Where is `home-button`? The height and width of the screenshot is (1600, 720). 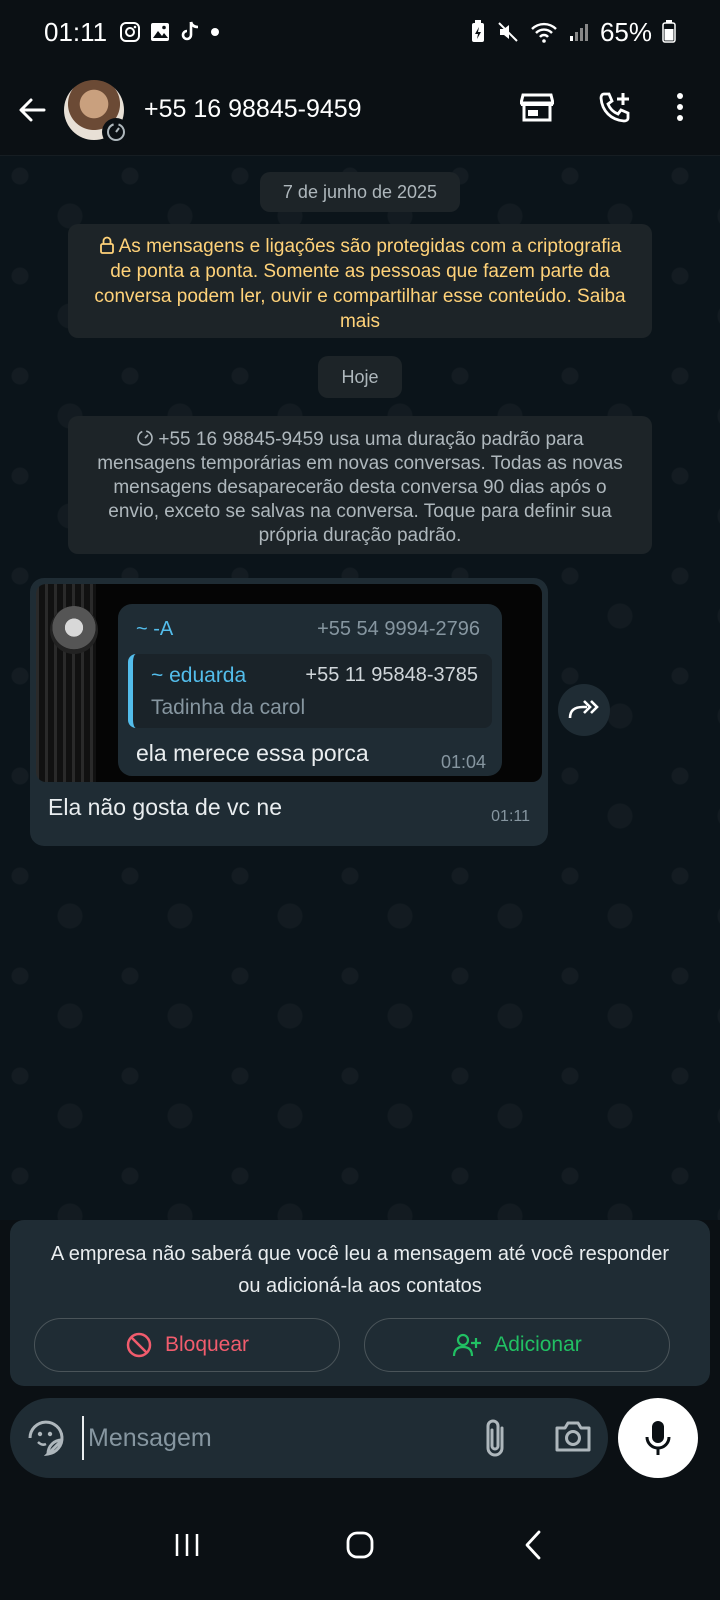 home-button is located at coordinates (360, 1545).